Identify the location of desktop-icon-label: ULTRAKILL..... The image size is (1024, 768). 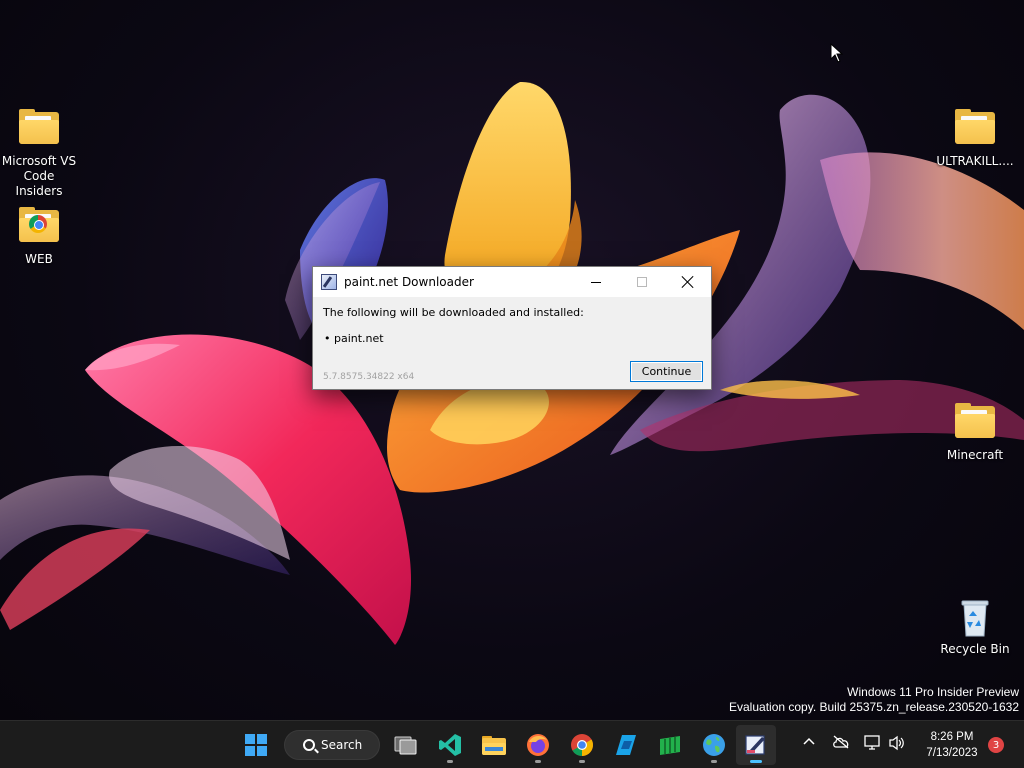
(975, 161).